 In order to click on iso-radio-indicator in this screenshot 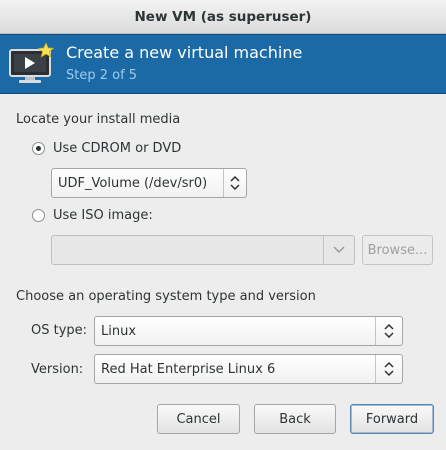, I will do `click(38, 215)`.